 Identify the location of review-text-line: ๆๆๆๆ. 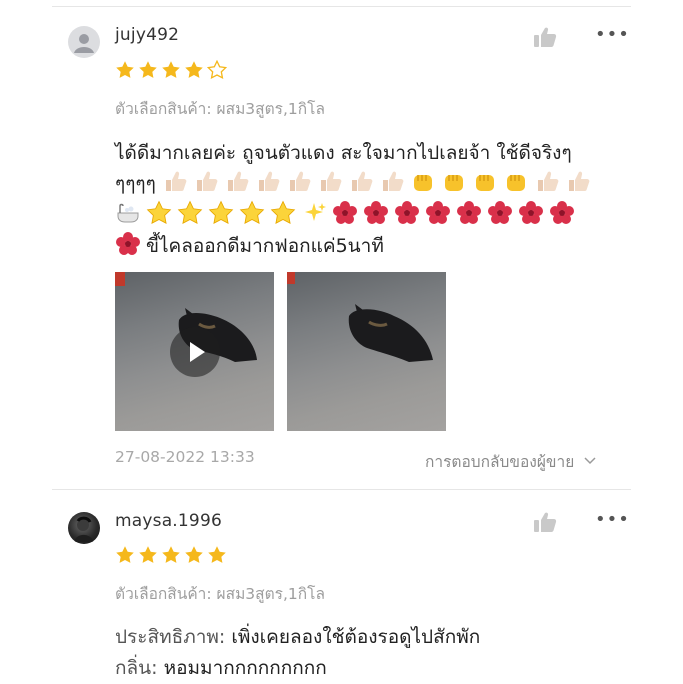
(375, 184).